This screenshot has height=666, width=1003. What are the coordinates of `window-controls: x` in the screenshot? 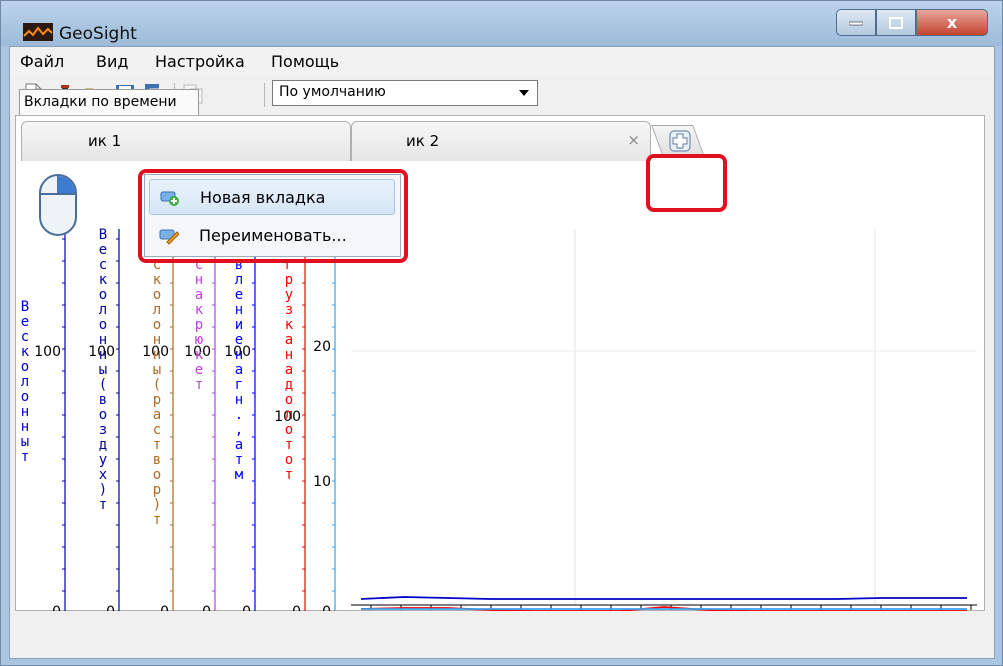 It's located at (912, 23).